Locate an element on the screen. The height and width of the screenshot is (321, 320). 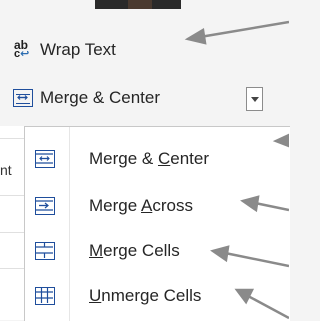
annotation-arrow-merge-cells is located at coordinates (256, 259).